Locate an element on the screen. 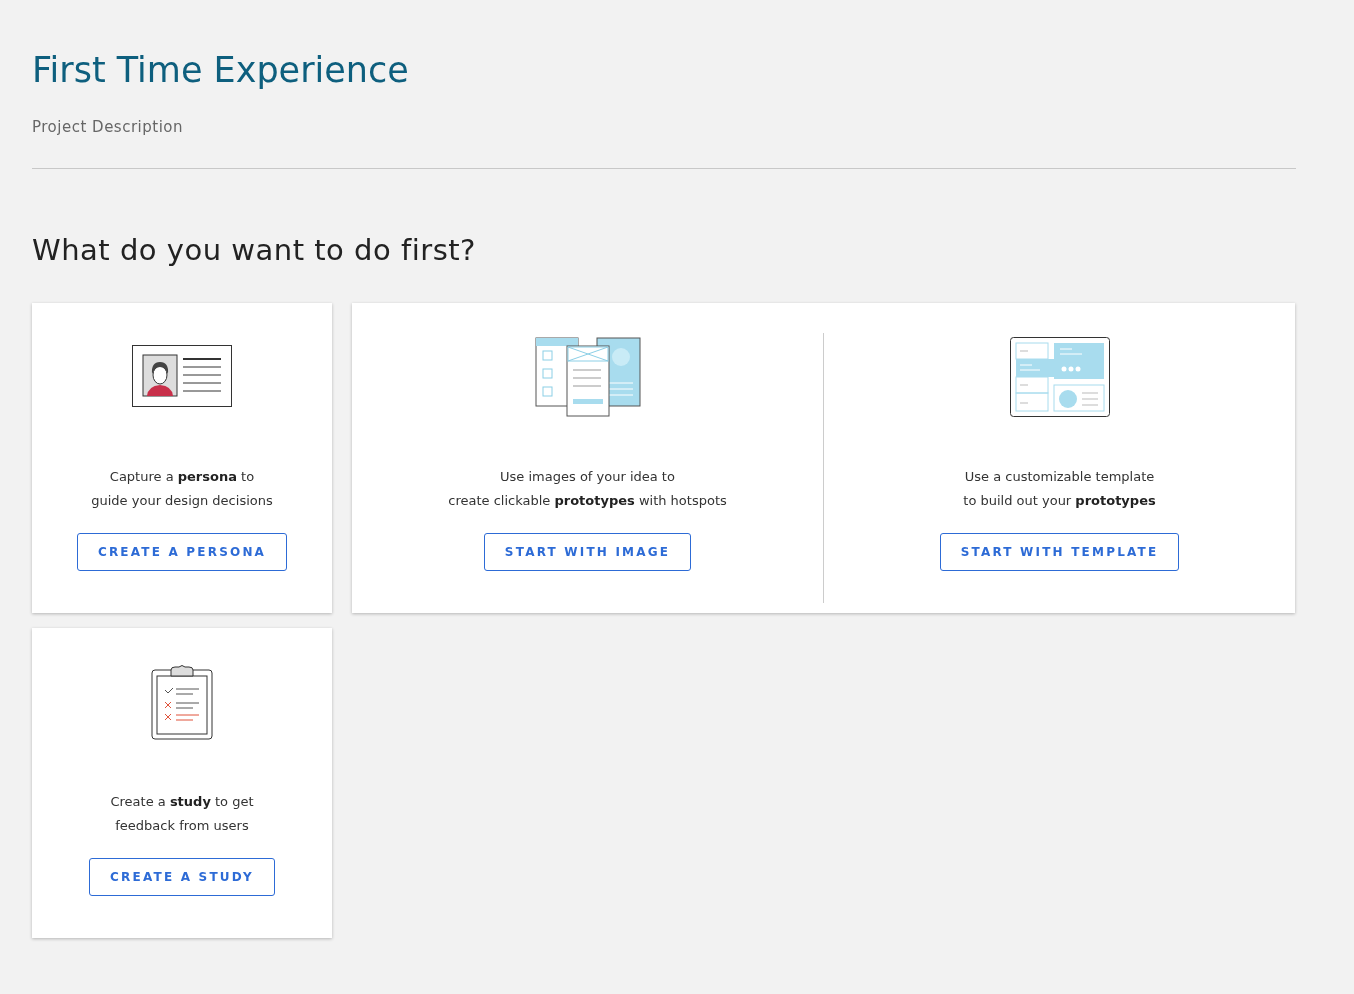 The height and width of the screenshot is (994, 1354). section-heading: What do you want to do first? is located at coordinates (254, 250).